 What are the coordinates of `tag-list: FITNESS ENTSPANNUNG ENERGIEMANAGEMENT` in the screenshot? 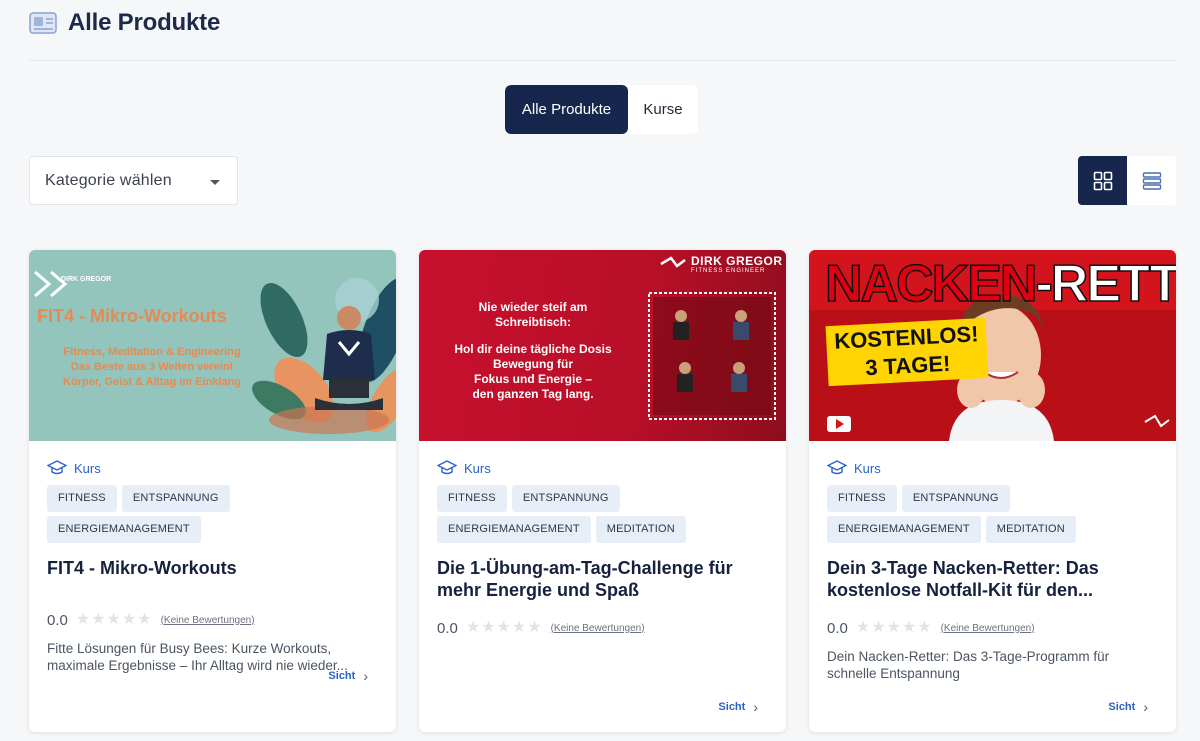 It's located at (212, 516).